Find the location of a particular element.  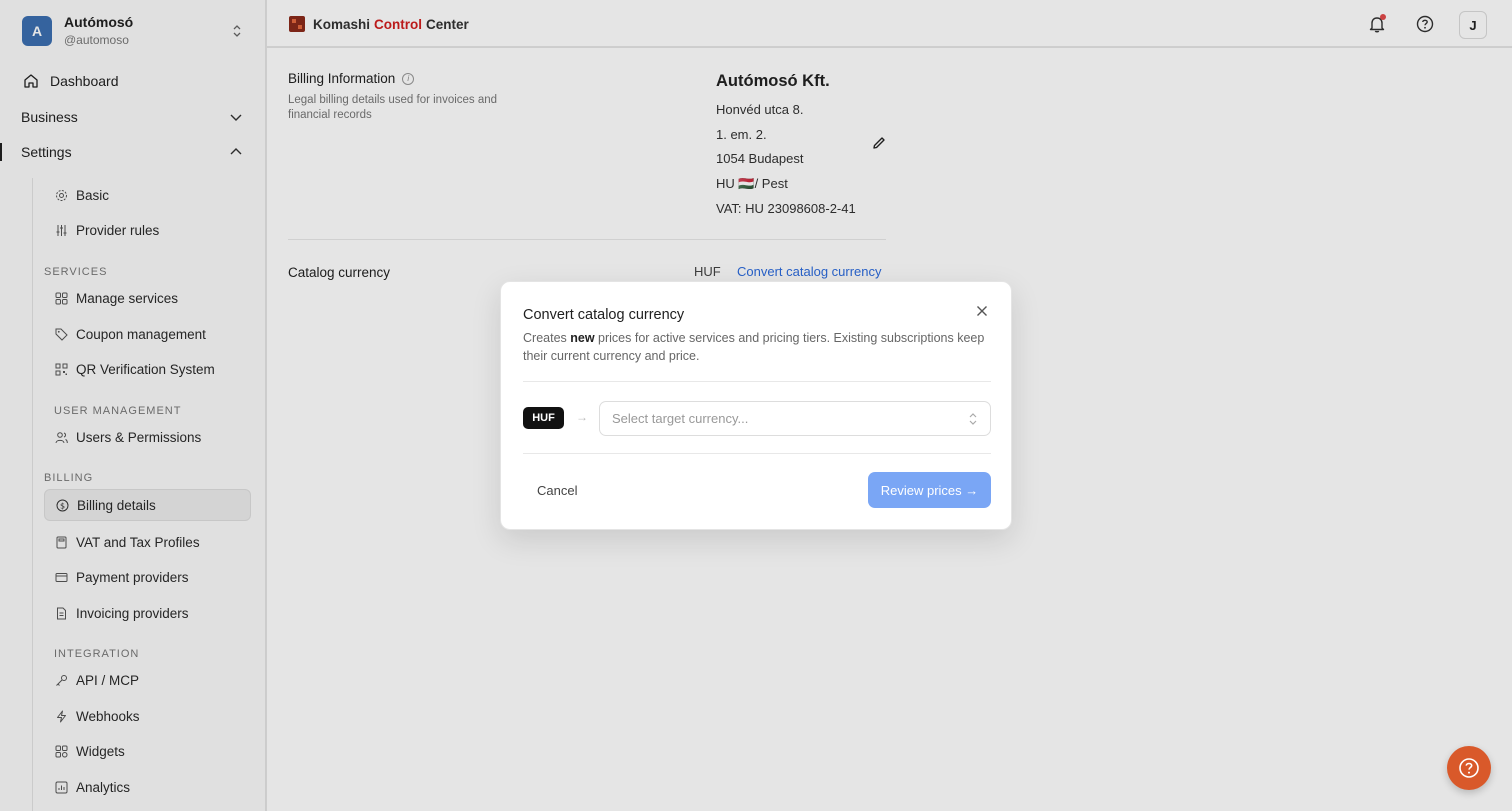

help-chat-button is located at coordinates (1469, 768).